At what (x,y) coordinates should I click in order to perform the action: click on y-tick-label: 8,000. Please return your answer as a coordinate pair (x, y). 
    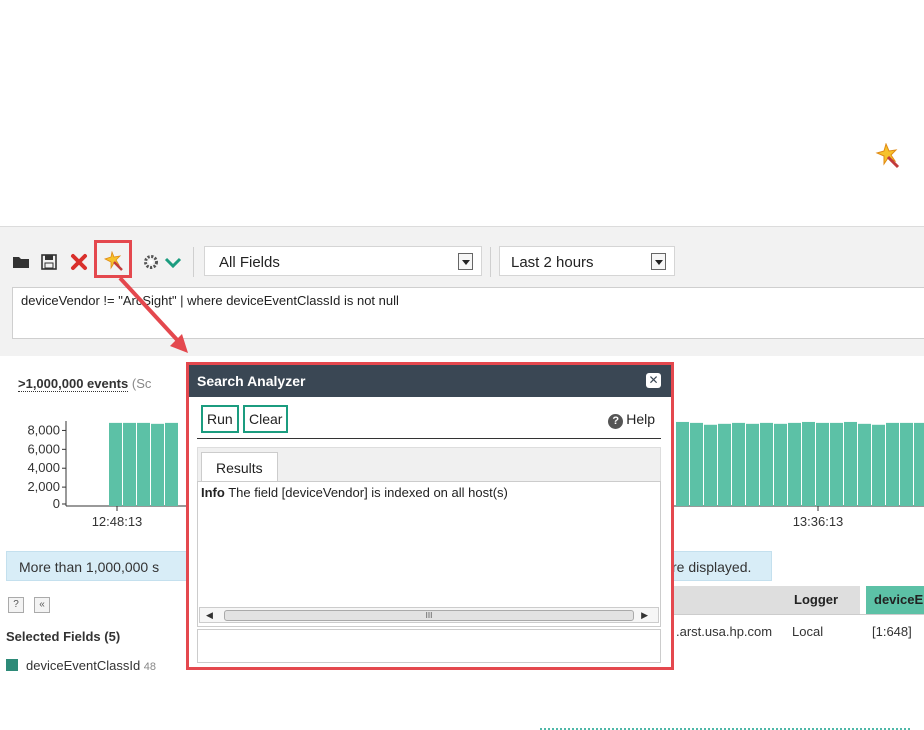
    Looking at the image, I should click on (43, 429).